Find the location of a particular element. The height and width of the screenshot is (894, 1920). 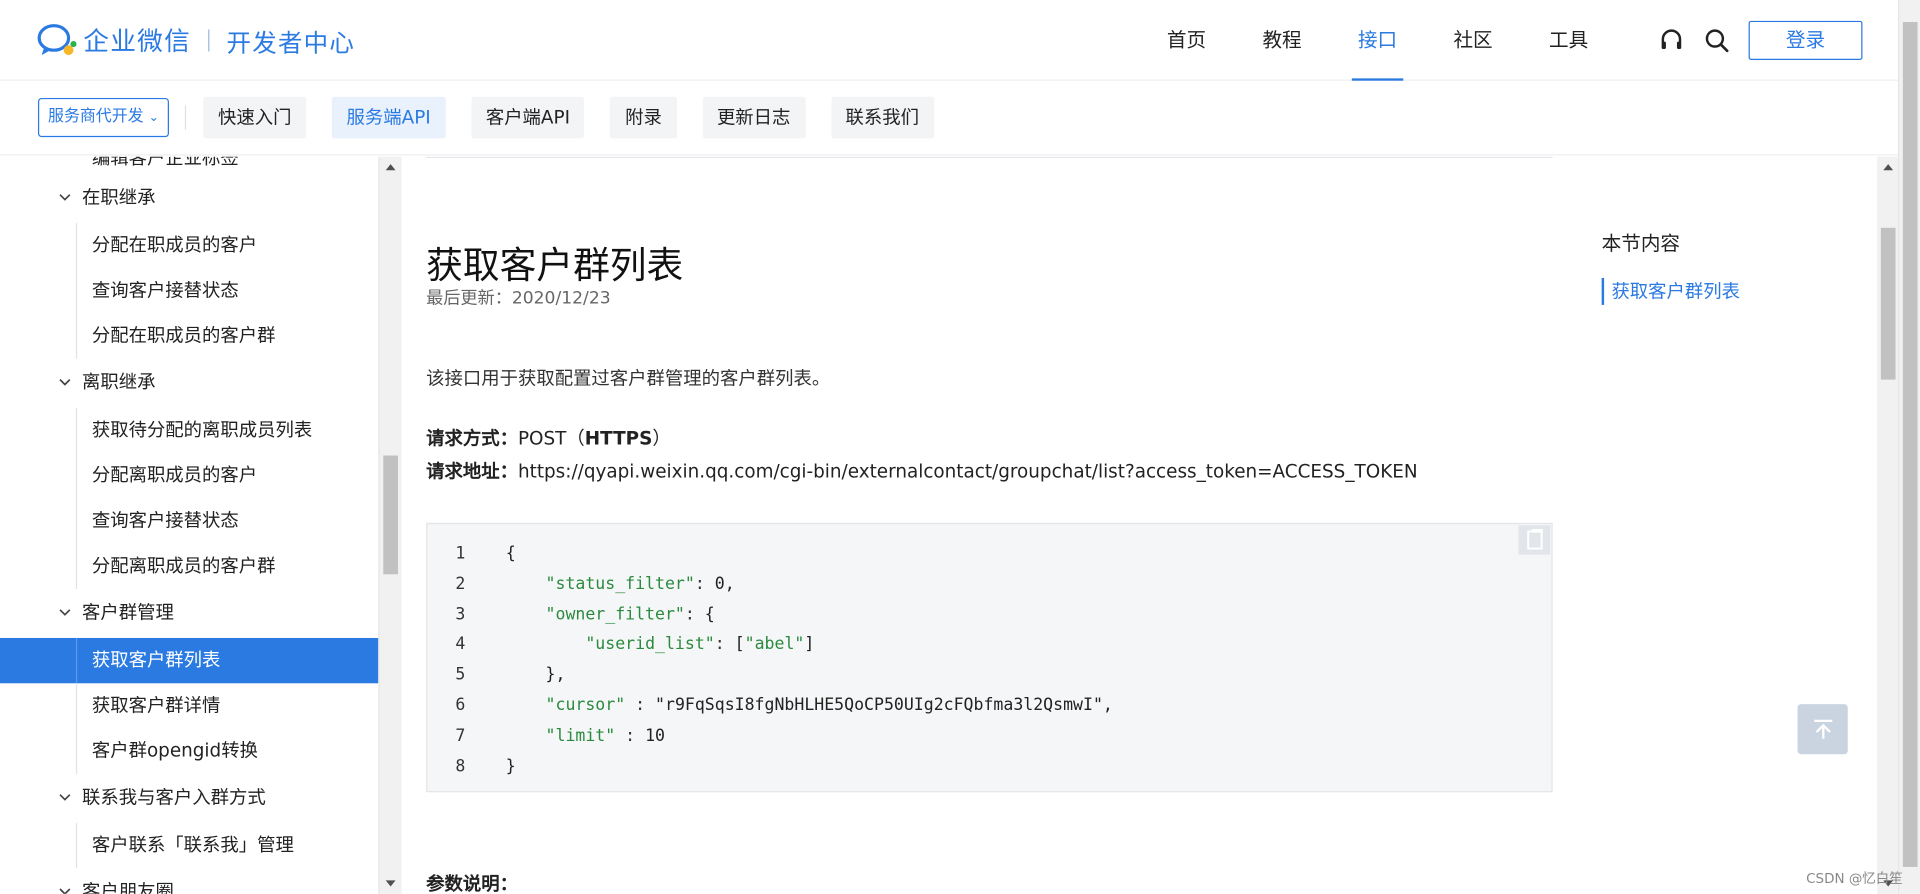

wecom-logo-icon is located at coordinates (57, 40).